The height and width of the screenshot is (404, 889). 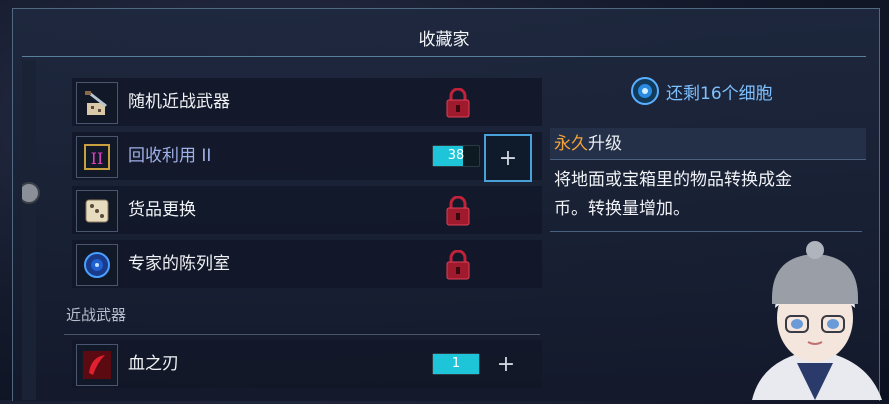 I want to click on scrollbar-thumb, so click(x=31, y=193).